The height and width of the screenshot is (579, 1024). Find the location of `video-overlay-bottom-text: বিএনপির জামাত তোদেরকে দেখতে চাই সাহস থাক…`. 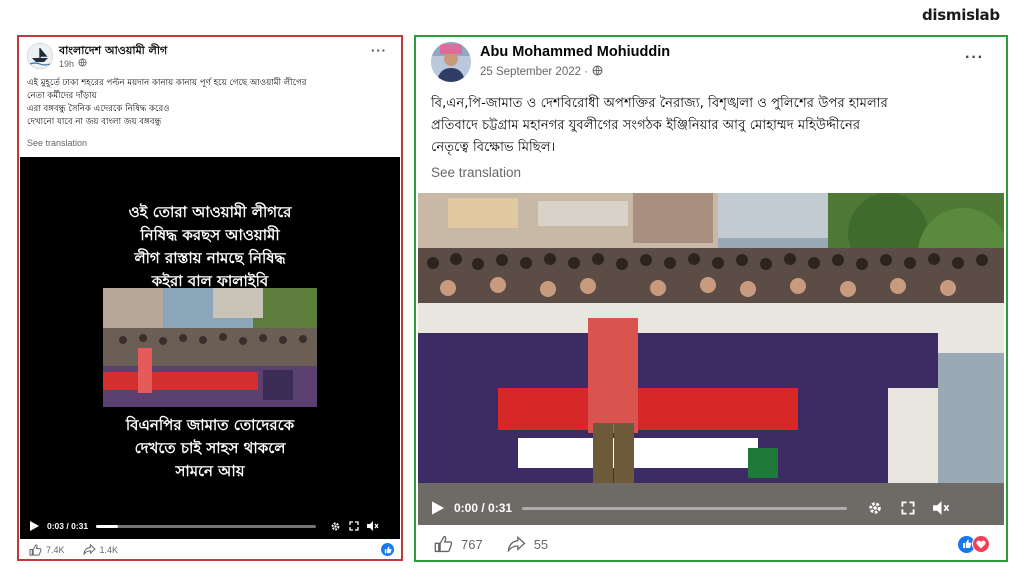

video-overlay-bottom-text: বিএনপির জামাত তোদেরকে দেখতে চাই সাহস থাক… is located at coordinates (210, 448).